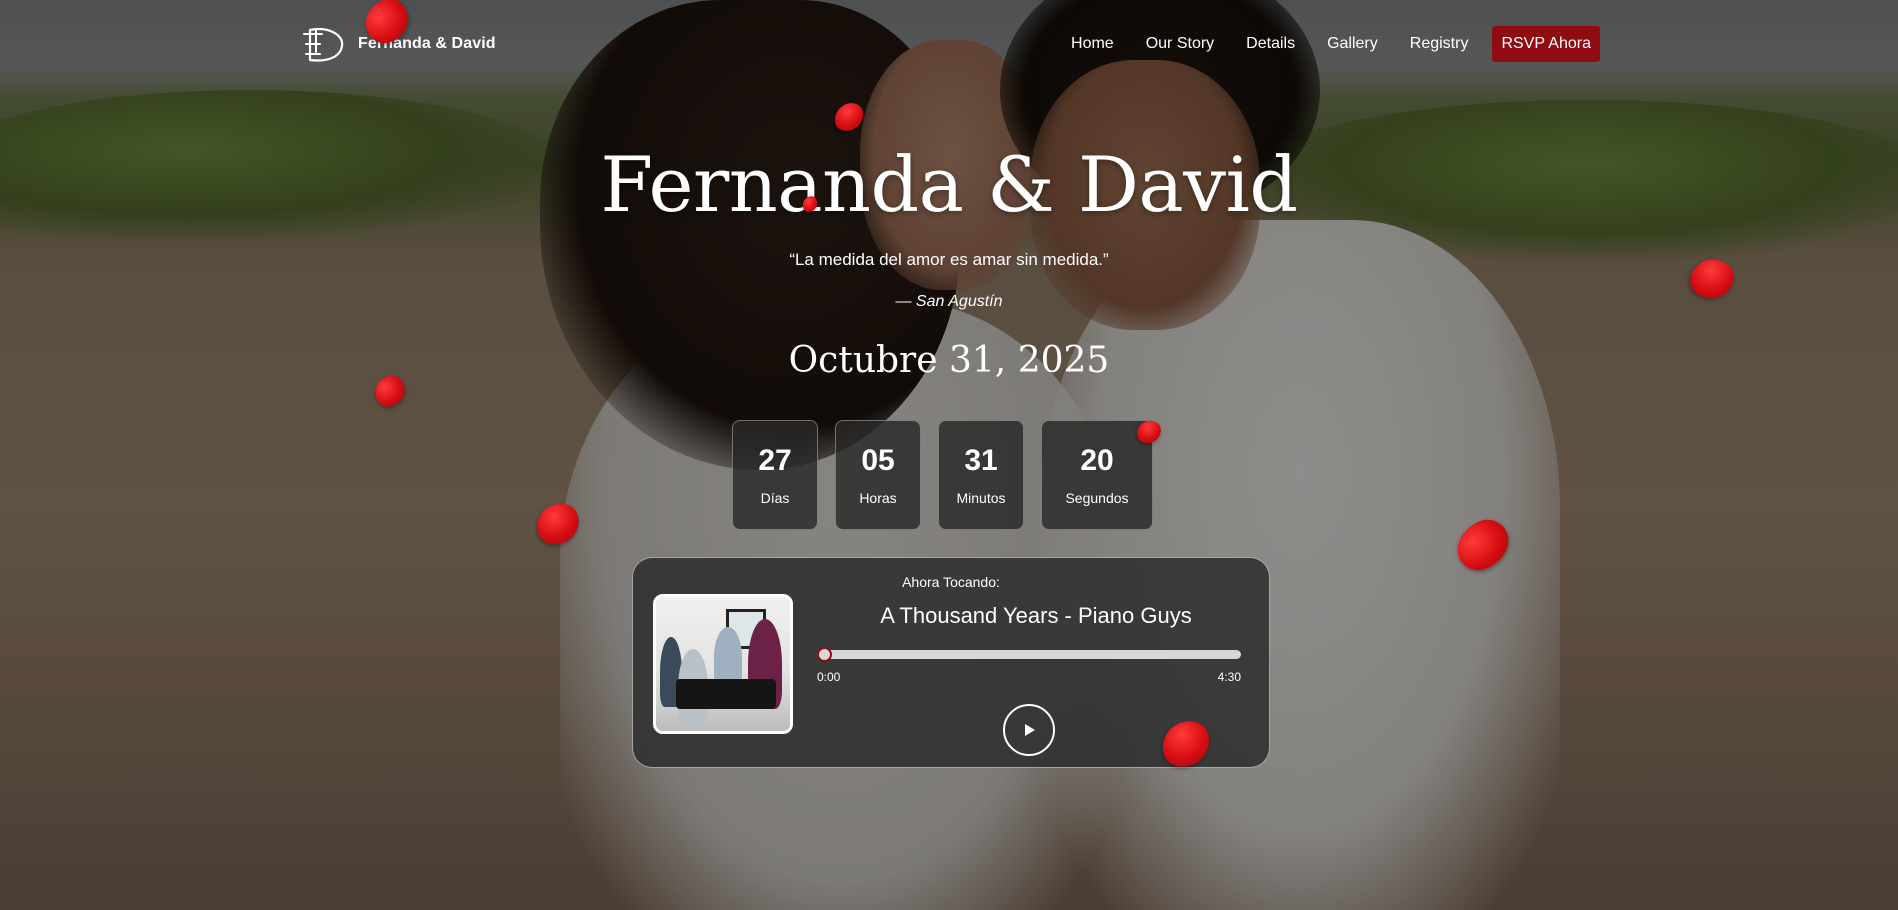 This screenshot has height=910, width=1898. What do you see at coordinates (949, 301) in the screenshot?
I see `hero-attribution: — San Agustín` at bounding box center [949, 301].